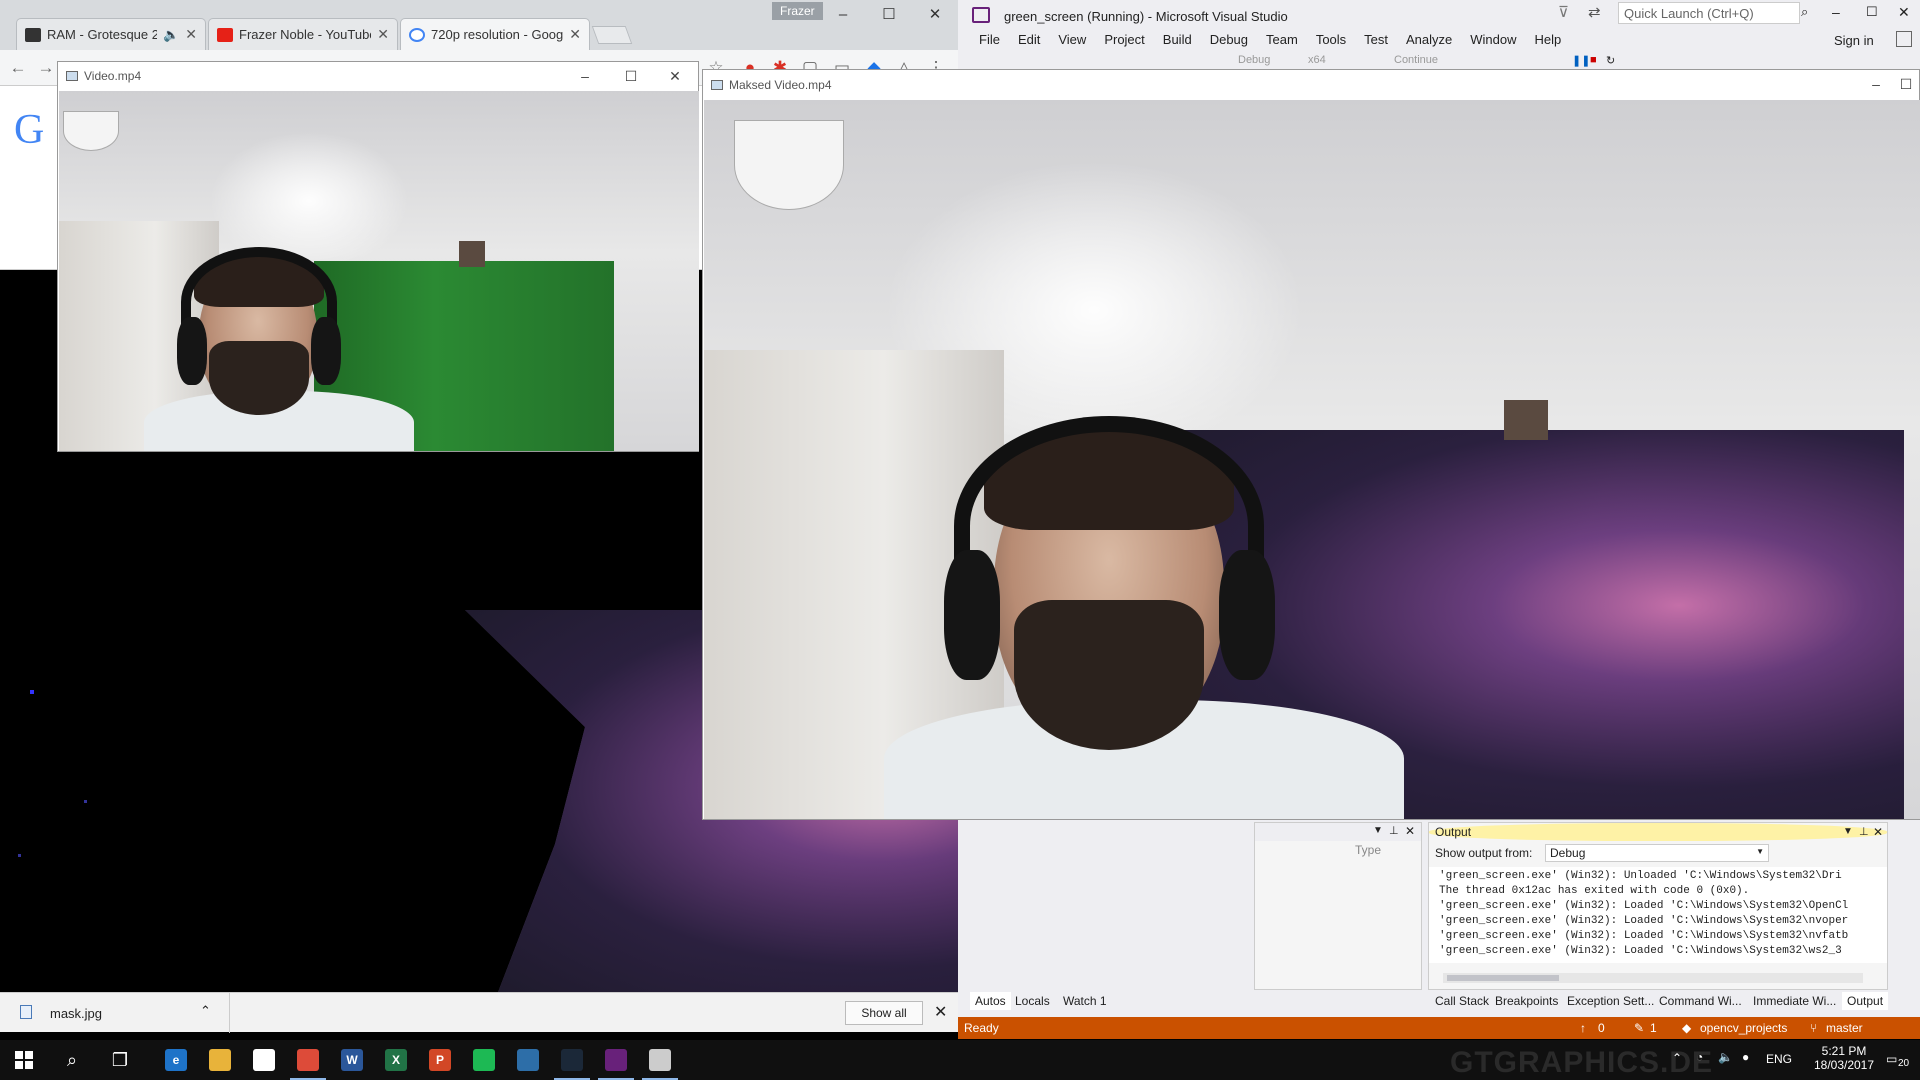 Image resolution: width=1920 pixels, height=1080 pixels. Describe the element at coordinates (46, 68) in the screenshot. I see `forward-icon: →` at that location.